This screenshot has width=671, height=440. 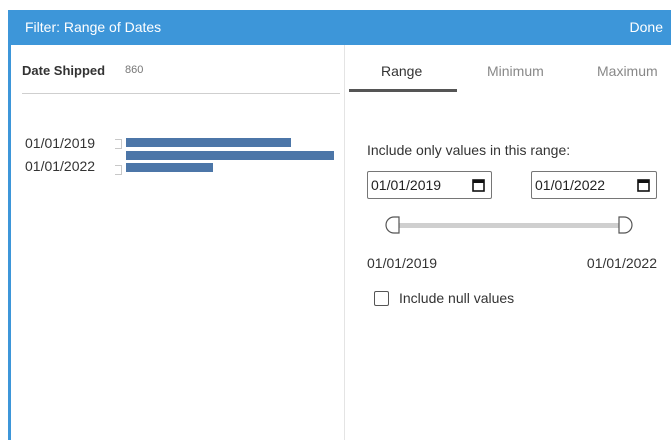 What do you see at coordinates (118, 170) in the screenshot?
I see `histogram-bracket-bottom` at bounding box center [118, 170].